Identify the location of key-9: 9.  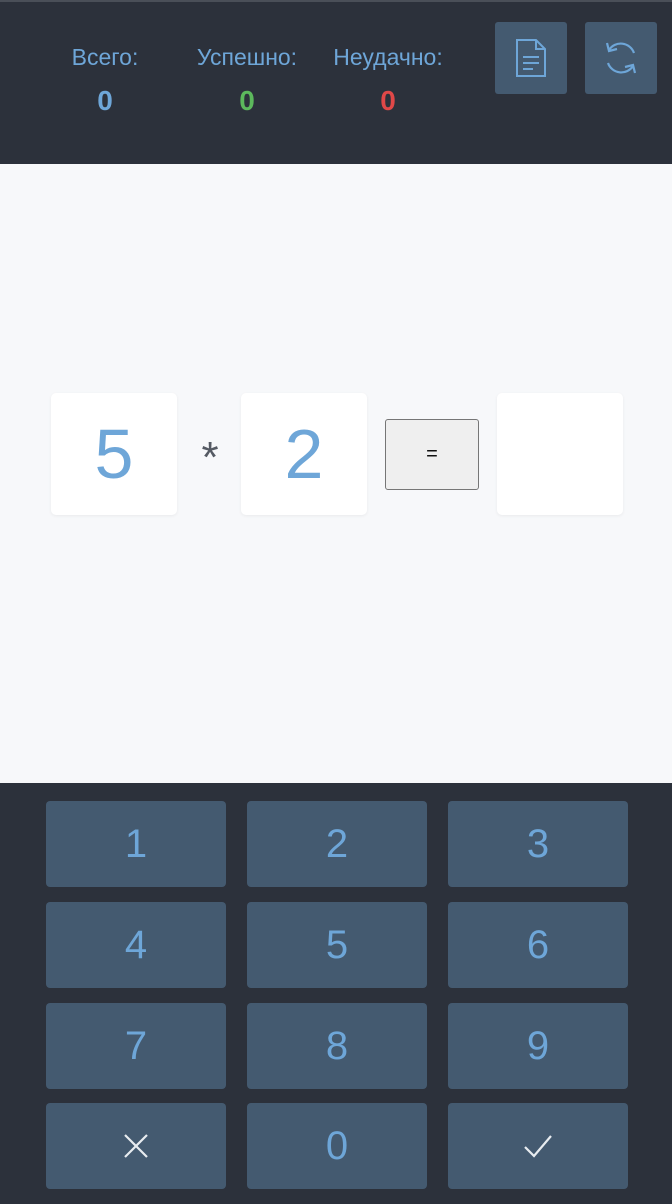
(538, 1046).